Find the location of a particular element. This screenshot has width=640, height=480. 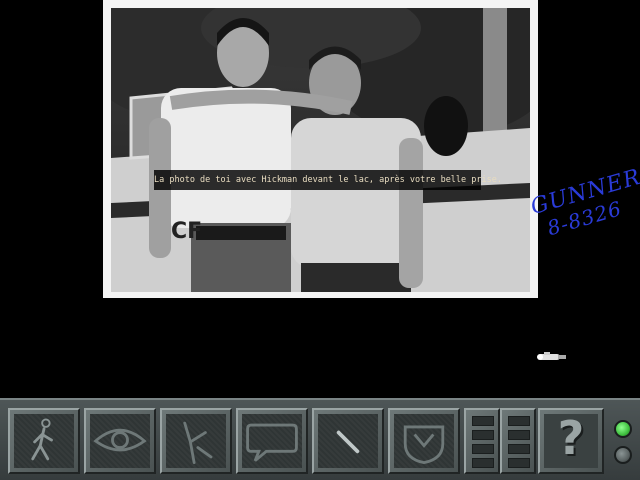

eye-icon is located at coordinates (120, 440).